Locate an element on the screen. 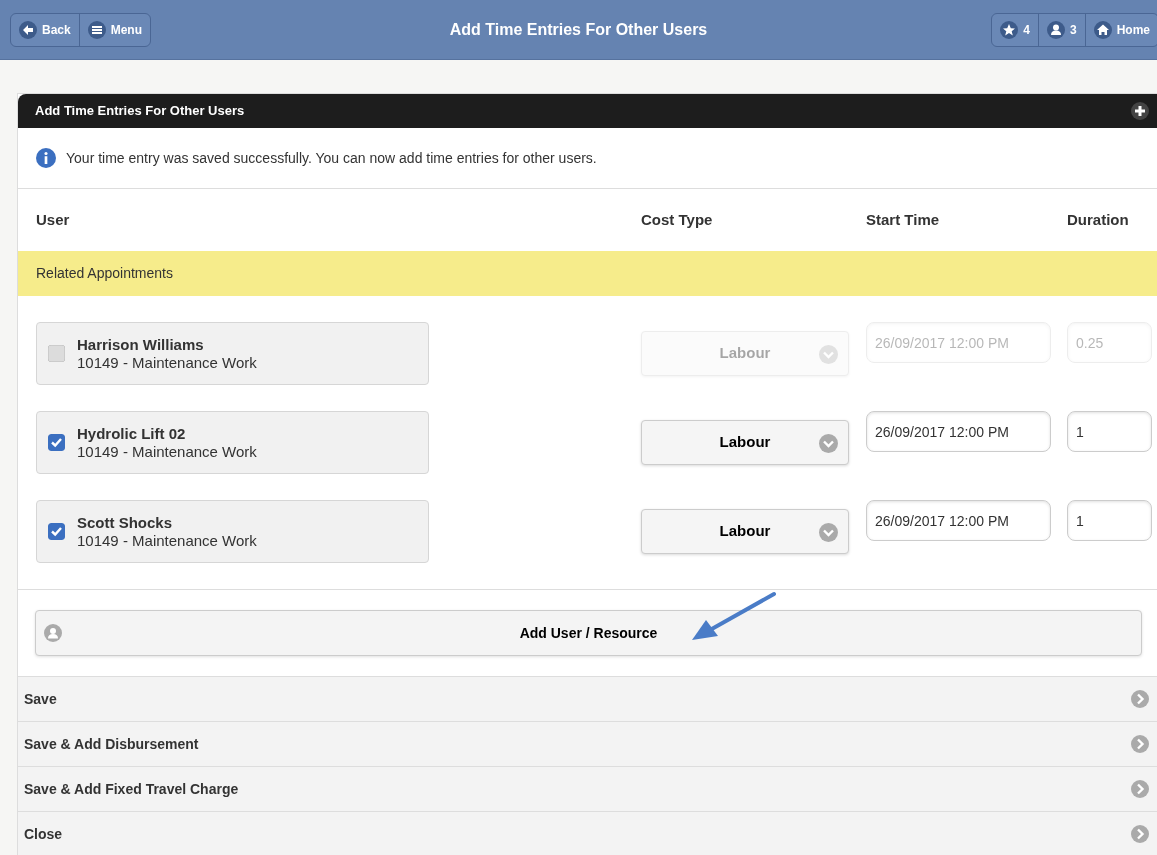  info-icon is located at coordinates (46, 158).